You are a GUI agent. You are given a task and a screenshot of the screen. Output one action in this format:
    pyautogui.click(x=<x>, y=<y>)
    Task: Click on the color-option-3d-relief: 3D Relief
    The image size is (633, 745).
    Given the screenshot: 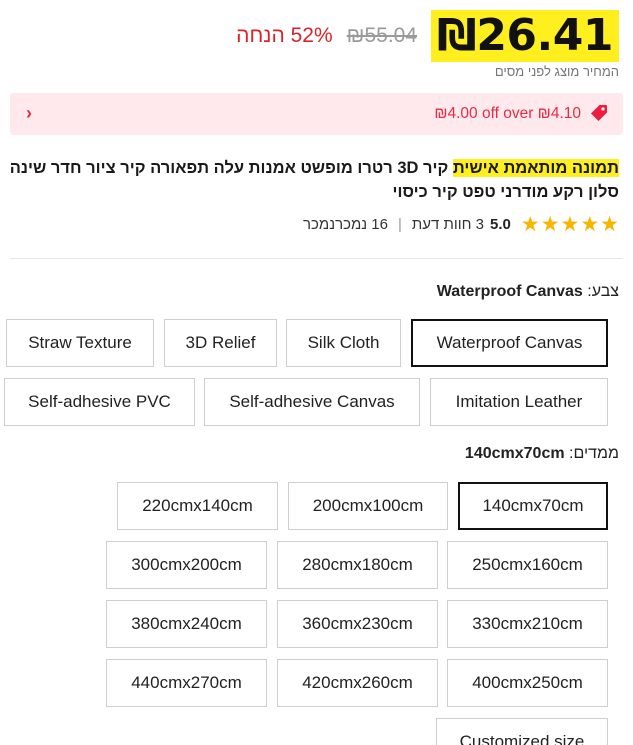 What is the action you would take?
    pyautogui.click(x=220, y=343)
    